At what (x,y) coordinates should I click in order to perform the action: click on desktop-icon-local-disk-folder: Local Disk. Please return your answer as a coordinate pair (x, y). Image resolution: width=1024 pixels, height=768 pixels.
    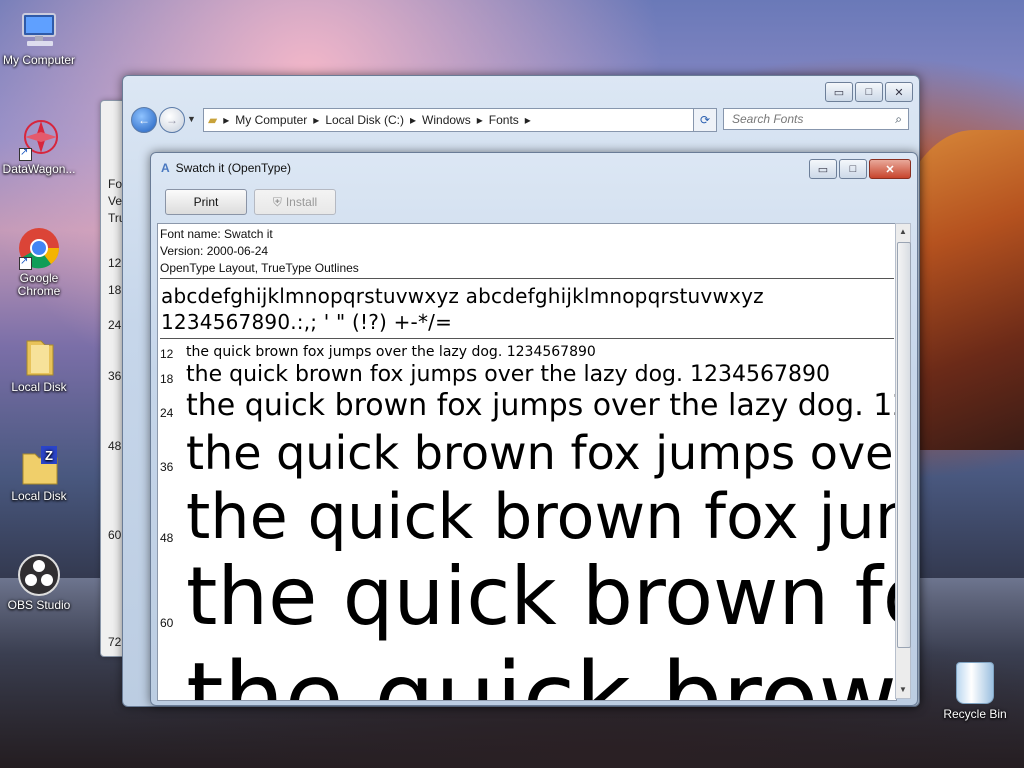
    Looking at the image, I should click on (39, 364).